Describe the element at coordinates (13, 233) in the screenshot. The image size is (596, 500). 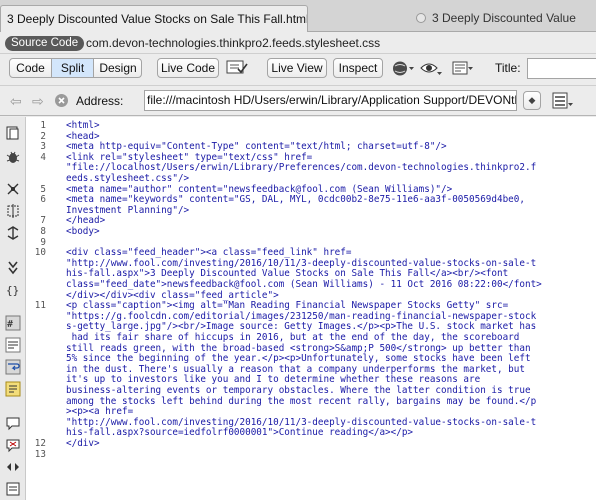
I see `expand-all-icon` at that location.